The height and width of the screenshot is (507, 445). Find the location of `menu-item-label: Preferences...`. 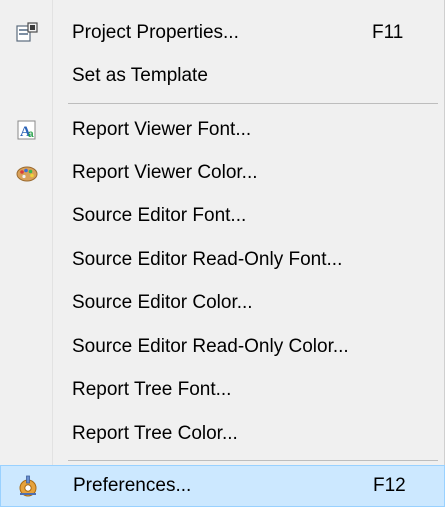

menu-item-label: Preferences... is located at coordinates (132, 485).